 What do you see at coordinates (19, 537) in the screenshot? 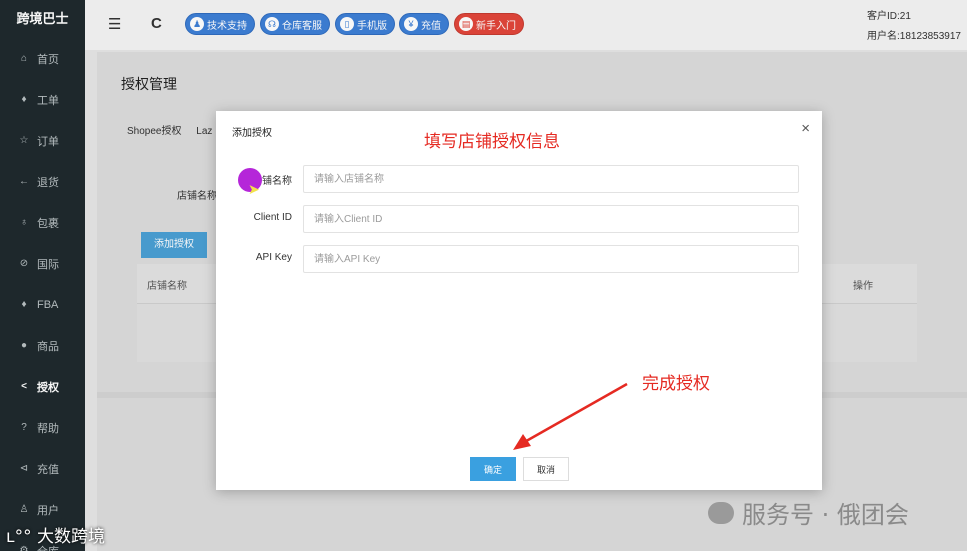
I see `logo-icon: ʟ°°` at bounding box center [19, 537].